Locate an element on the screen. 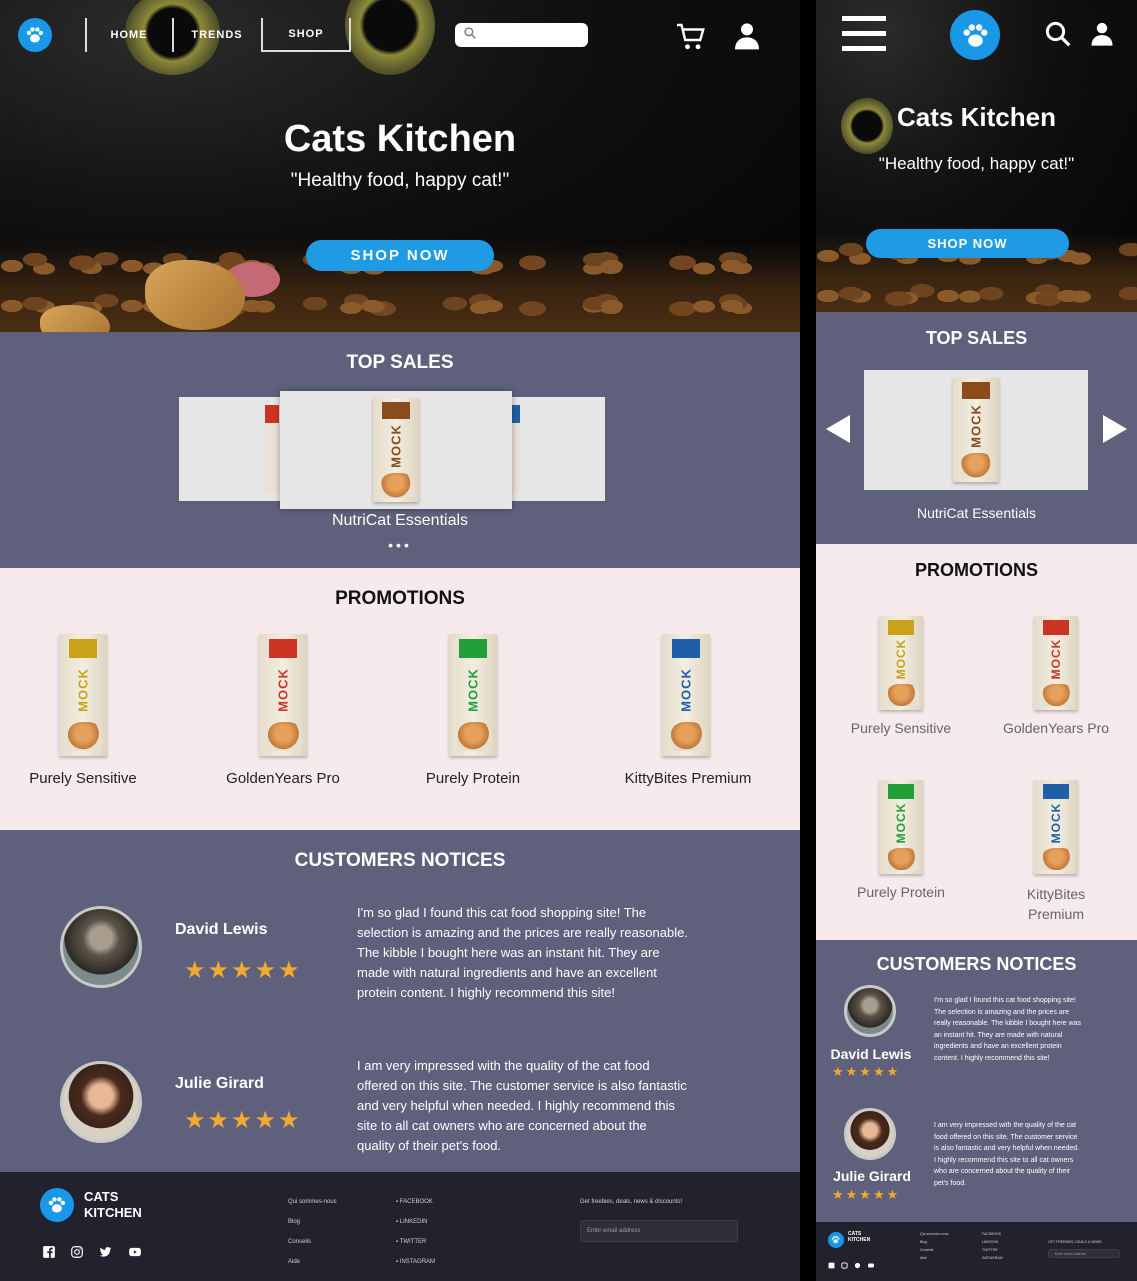  footer-link-label: FACEBOOK is located at coordinates (416, 1202).